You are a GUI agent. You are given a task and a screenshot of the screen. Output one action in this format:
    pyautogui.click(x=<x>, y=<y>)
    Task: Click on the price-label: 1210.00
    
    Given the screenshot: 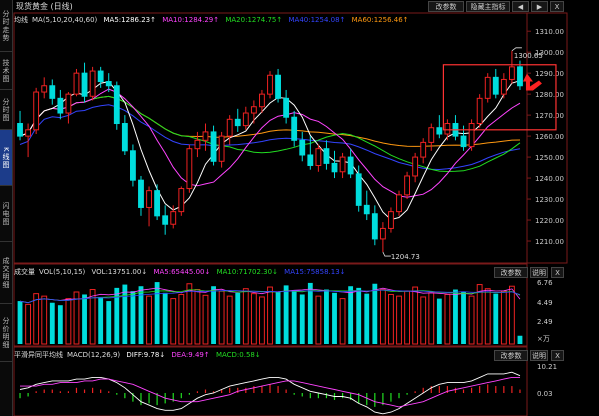 What is the action you would take?
    pyautogui.click(x=549, y=242)
    